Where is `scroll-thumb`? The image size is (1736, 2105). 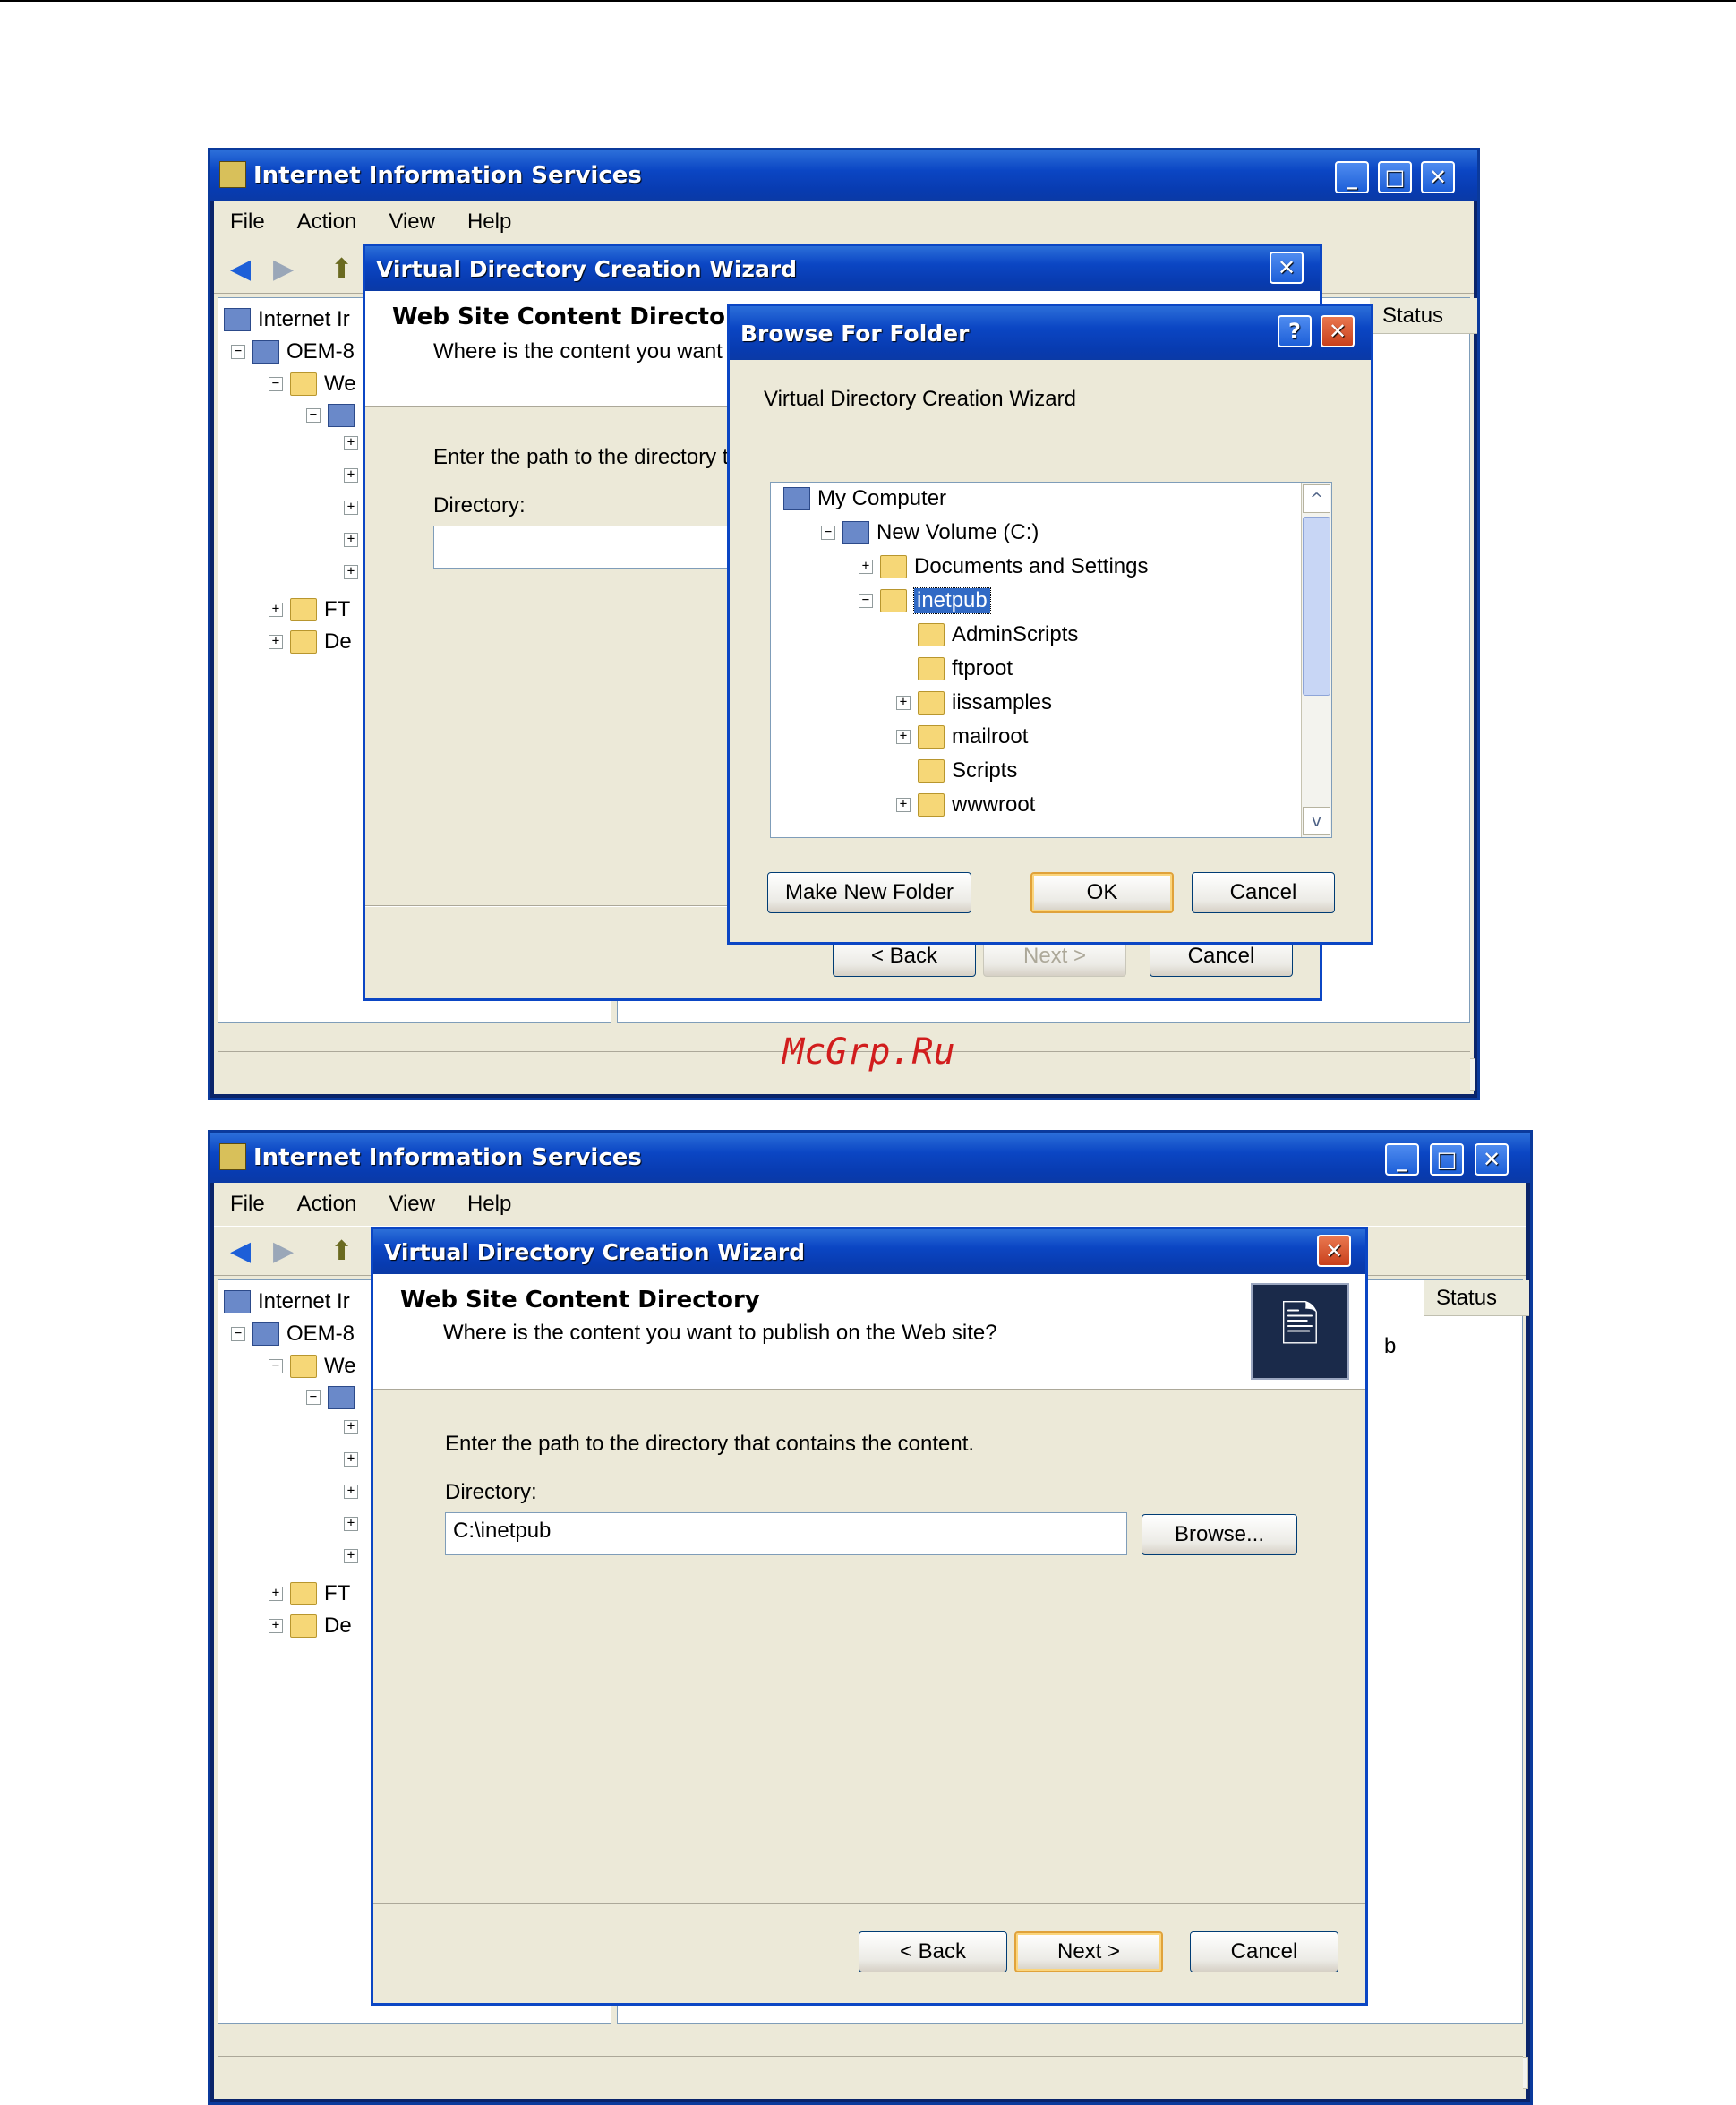
scroll-thumb is located at coordinates (1316, 606).